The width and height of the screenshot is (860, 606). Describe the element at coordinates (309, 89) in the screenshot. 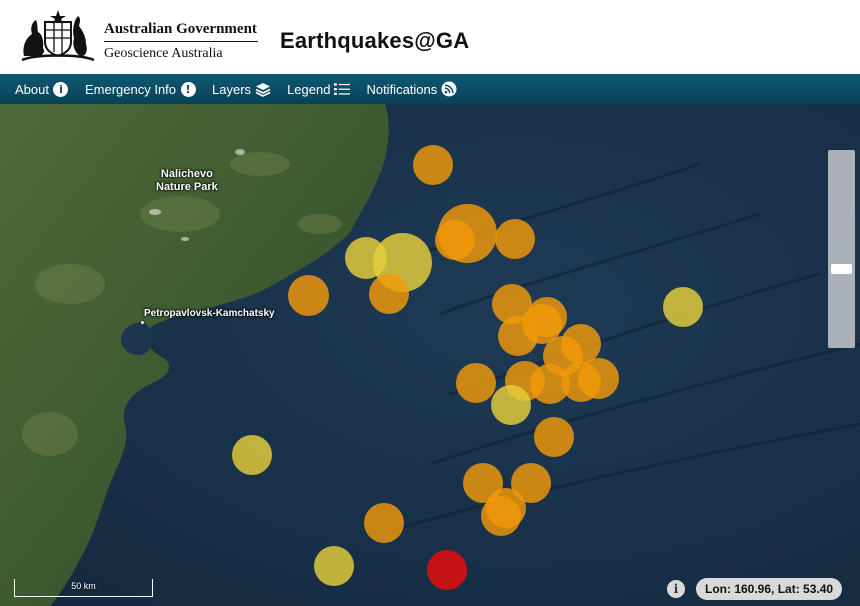

I see `nav-legend-label: Legend` at that location.